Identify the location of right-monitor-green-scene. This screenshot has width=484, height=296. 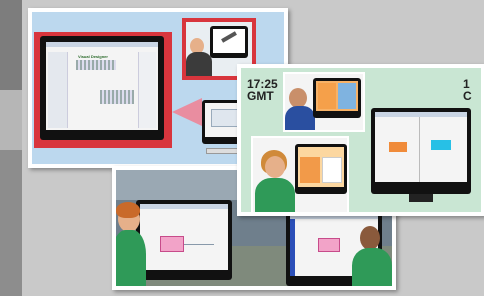
(421, 151).